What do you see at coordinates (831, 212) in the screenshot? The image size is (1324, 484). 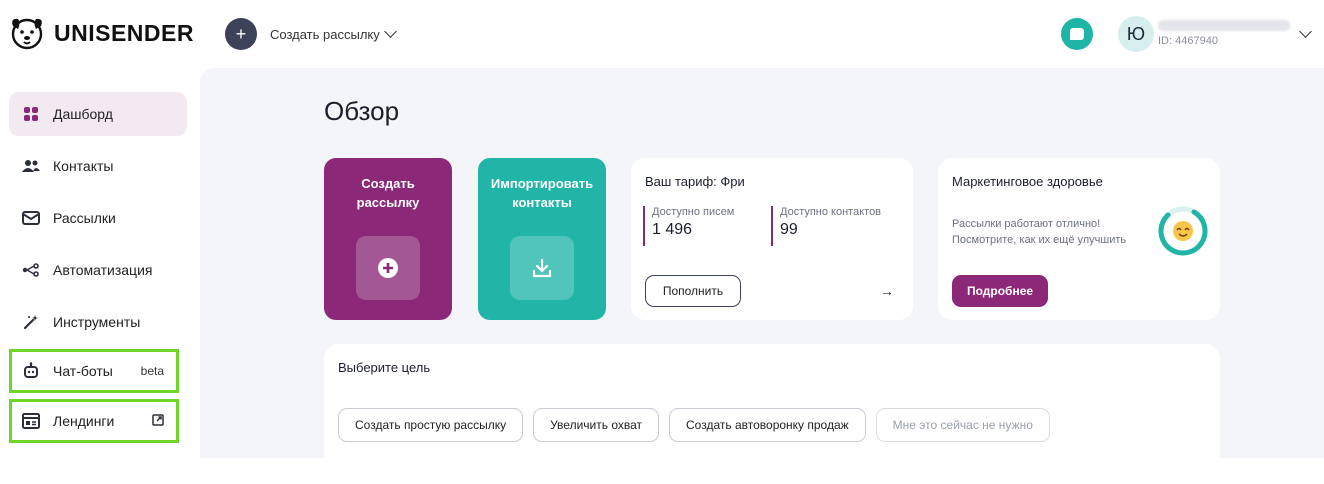 I see `stat-label: Доступно контактов` at bounding box center [831, 212].